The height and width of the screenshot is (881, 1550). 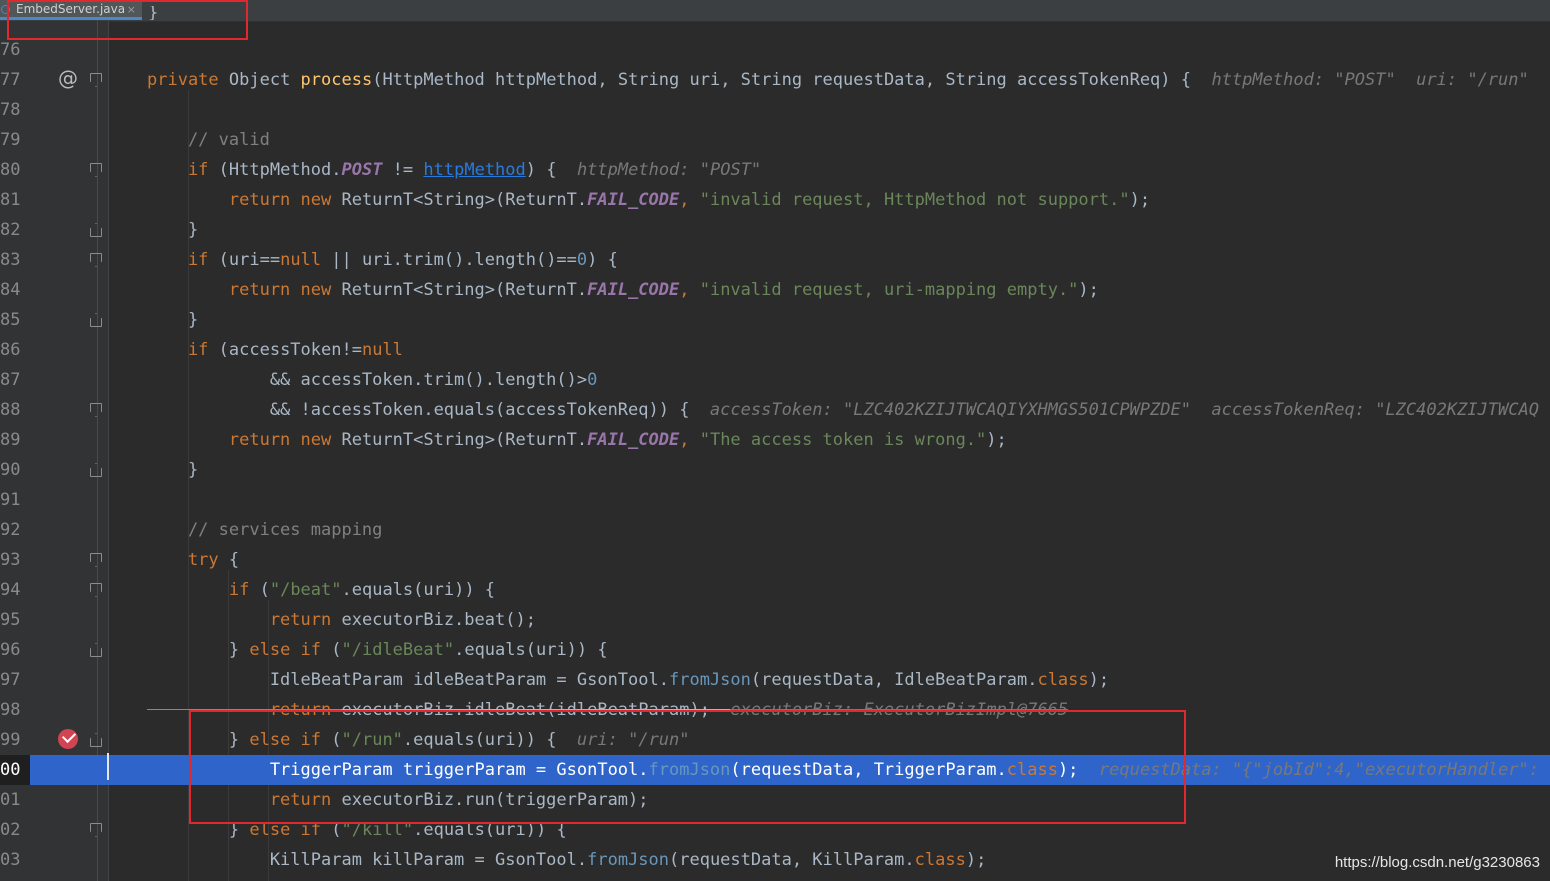 I want to click on line-number: 94, so click(x=15, y=590).